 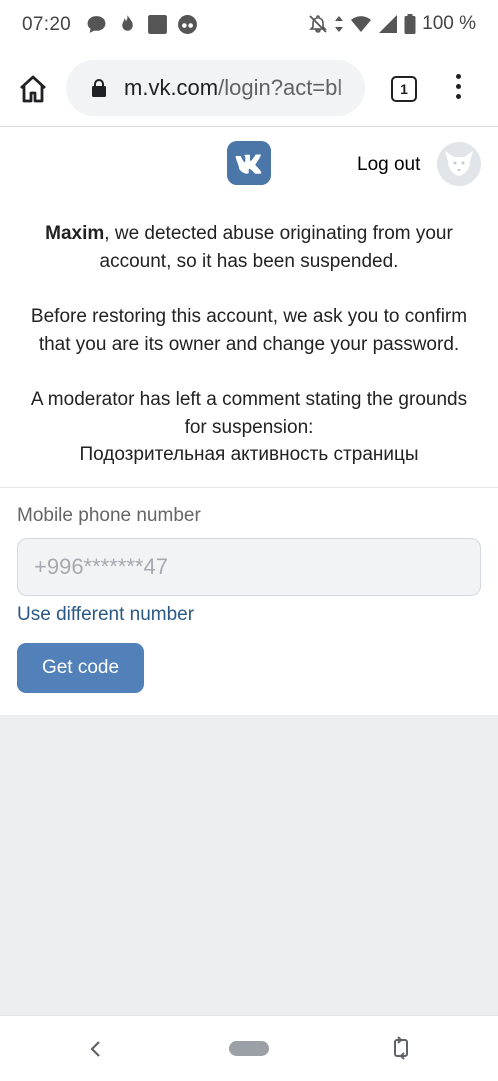 I want to click on use-different-number-link: Use different number, so click(x=105, y=615).